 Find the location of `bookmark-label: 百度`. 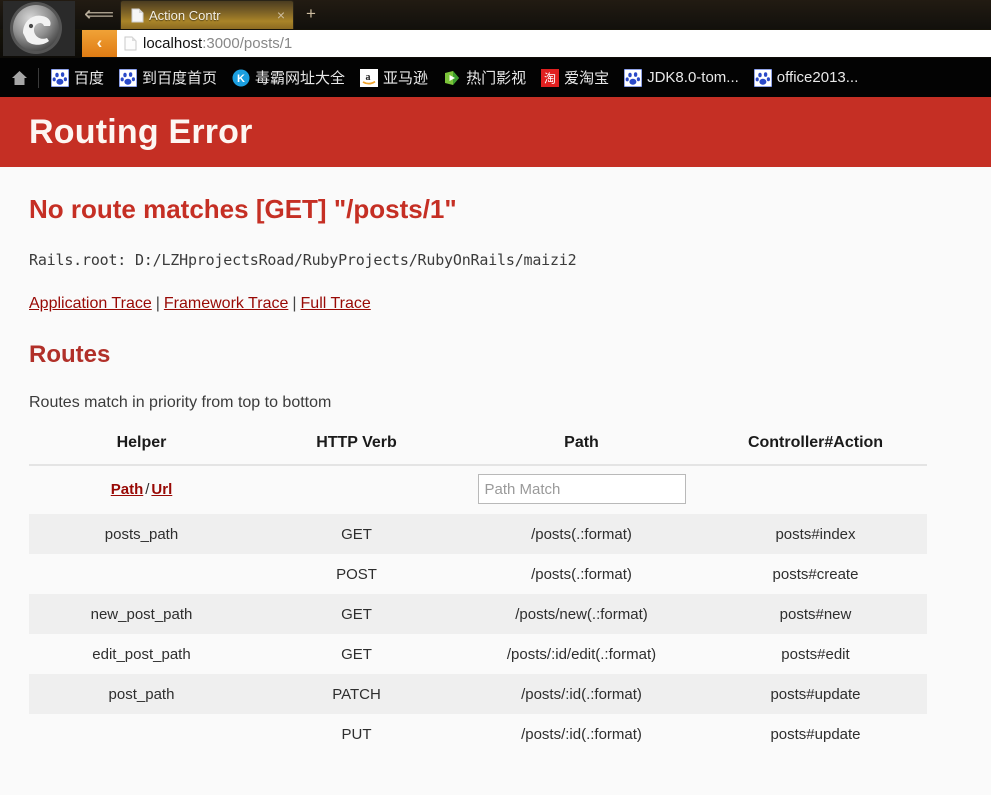

bookmark-label: 百度 is located at coordinates (89, 78).